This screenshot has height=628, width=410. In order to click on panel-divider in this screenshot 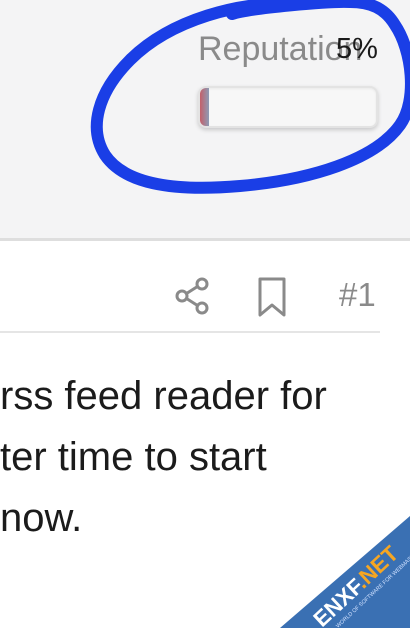, I will do `click(205, 239)`.